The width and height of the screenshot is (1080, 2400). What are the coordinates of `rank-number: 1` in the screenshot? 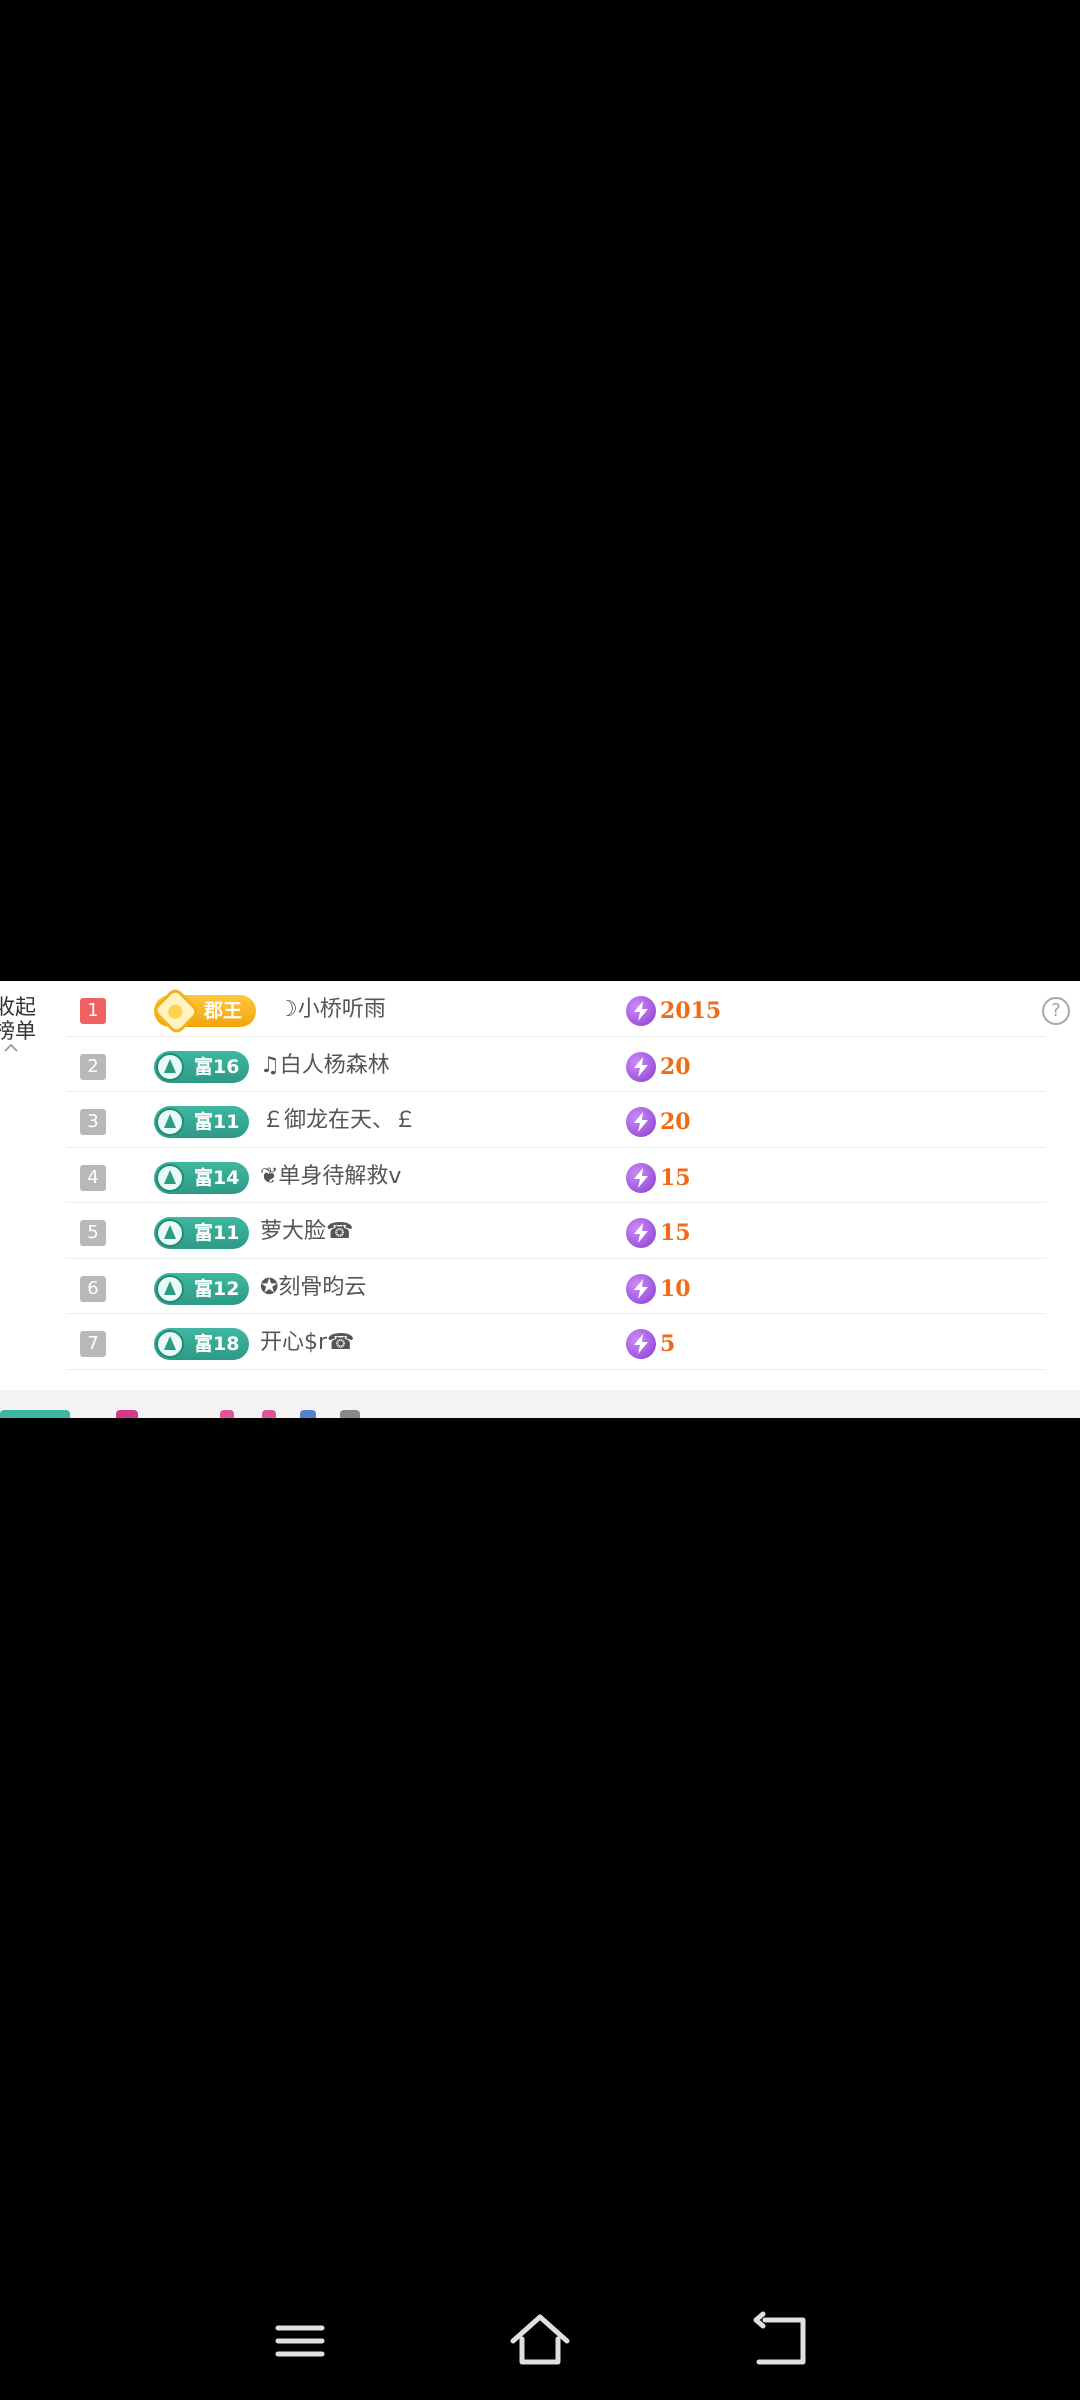 It's located at (93, 1011).